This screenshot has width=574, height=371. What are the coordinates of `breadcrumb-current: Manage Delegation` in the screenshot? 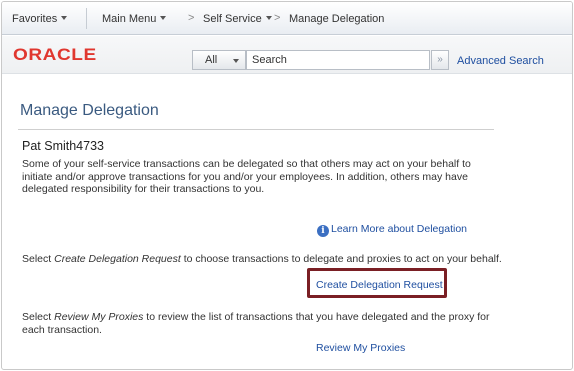 It's located at (337, 19).